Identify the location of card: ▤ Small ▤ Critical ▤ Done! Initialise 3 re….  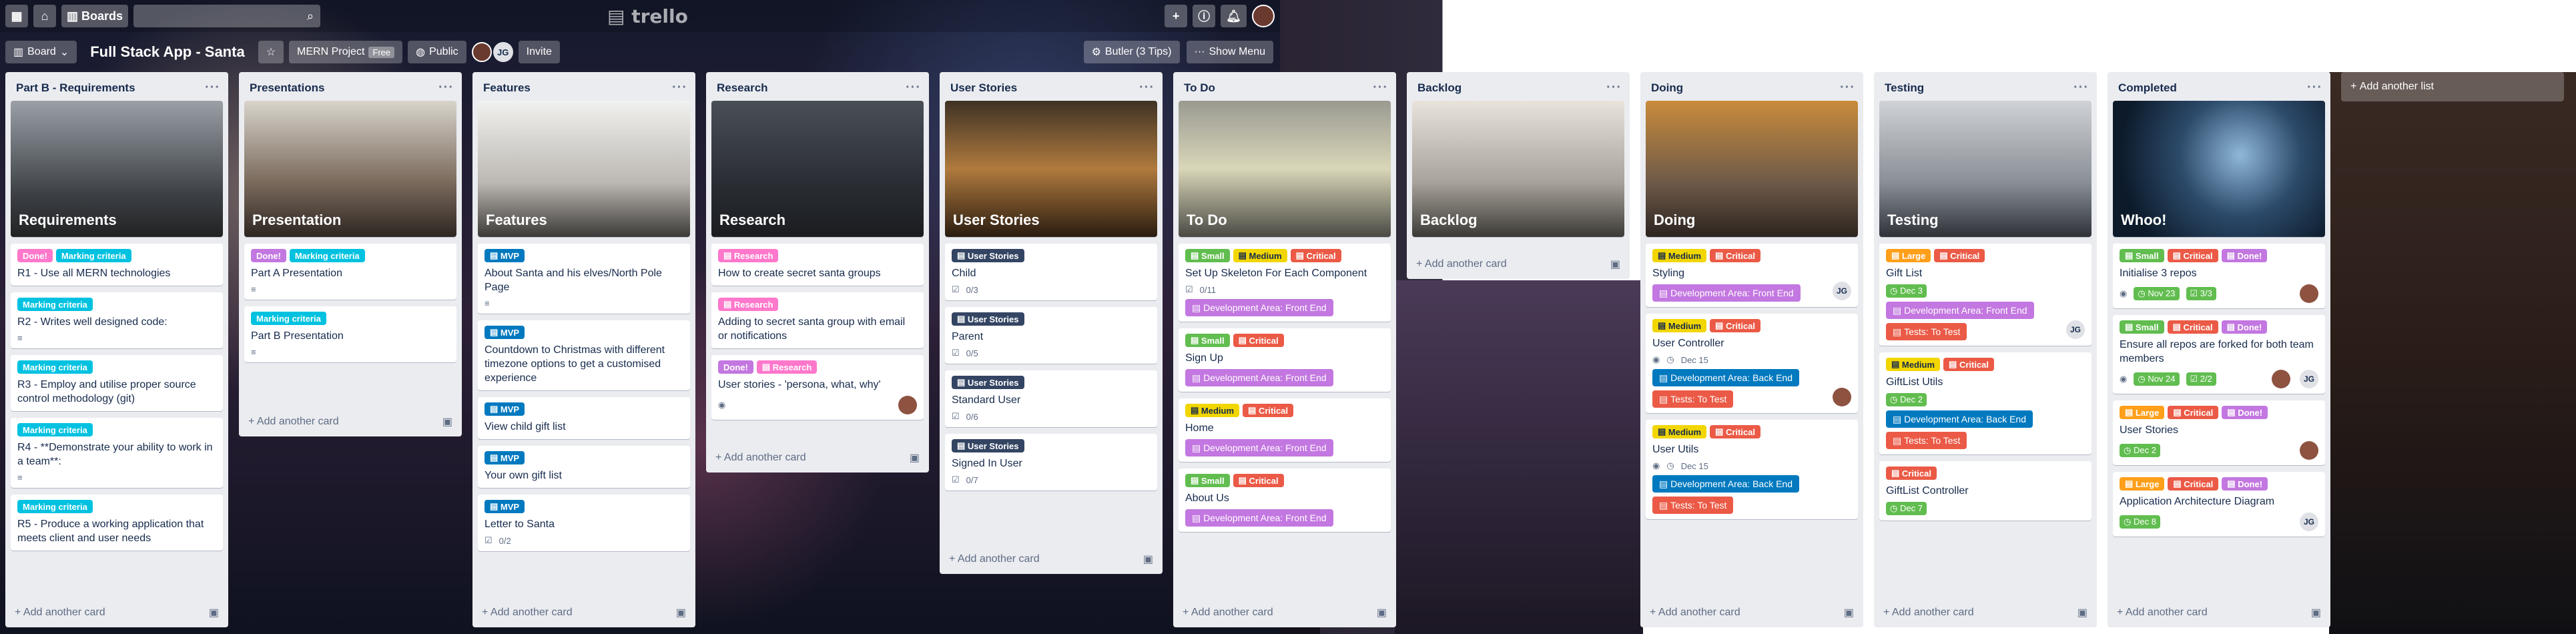
(2219, 276).